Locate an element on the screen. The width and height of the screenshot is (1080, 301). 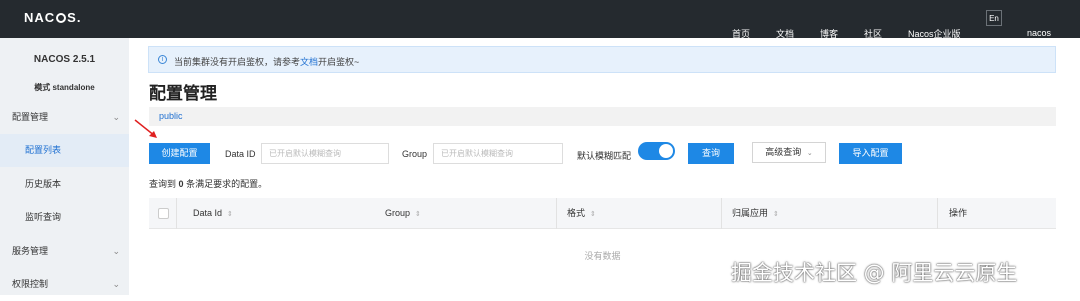
select-all-checkbox is located at coordinates (163, 213).